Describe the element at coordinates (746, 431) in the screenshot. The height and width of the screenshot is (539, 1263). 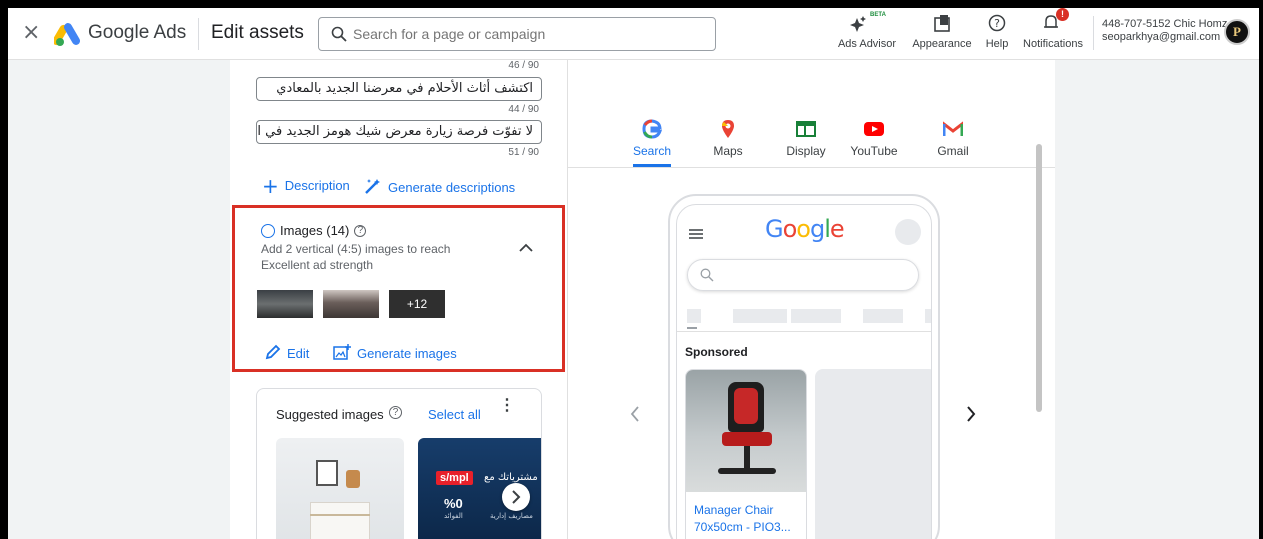
I see `product-image` at that location.